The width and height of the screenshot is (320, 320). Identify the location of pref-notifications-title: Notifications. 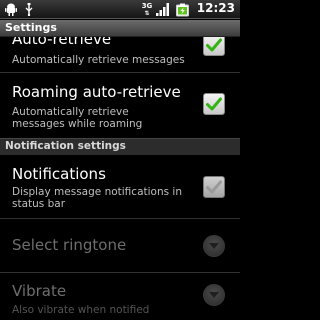
(59, 174).